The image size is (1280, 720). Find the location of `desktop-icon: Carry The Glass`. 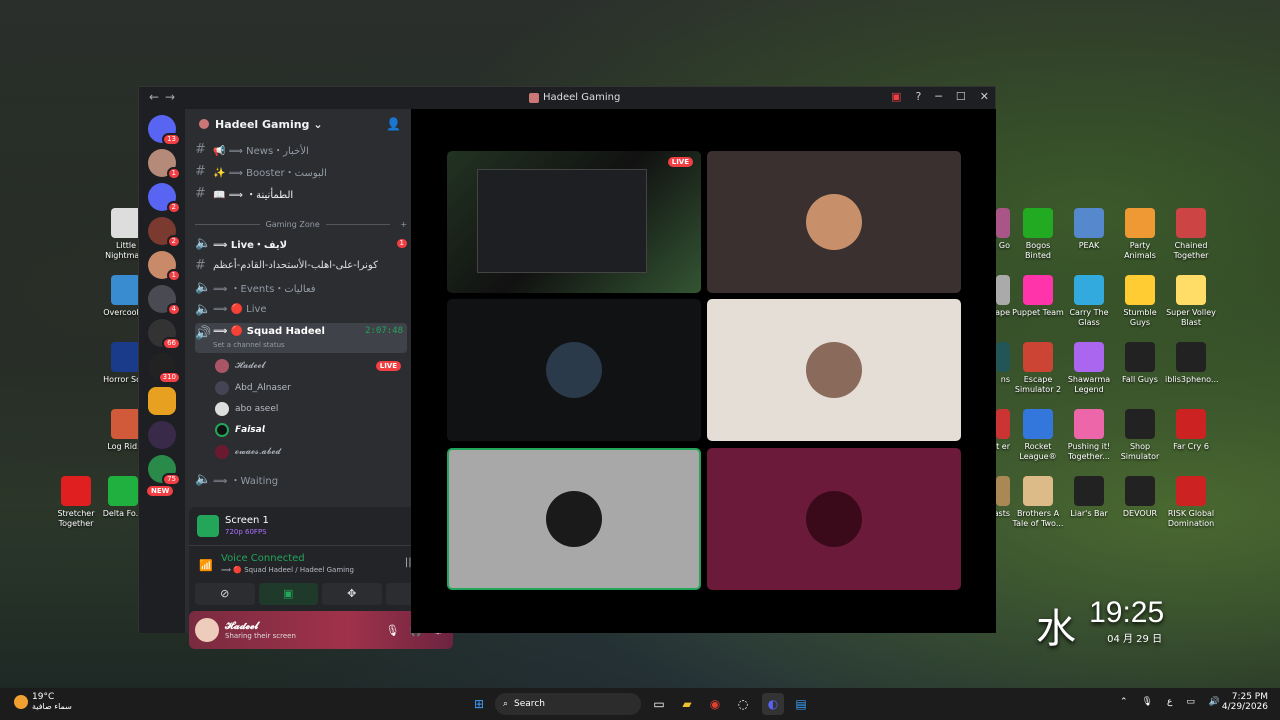

desktop-icon: Carry The Glass is located at coordinates (1089, 301).